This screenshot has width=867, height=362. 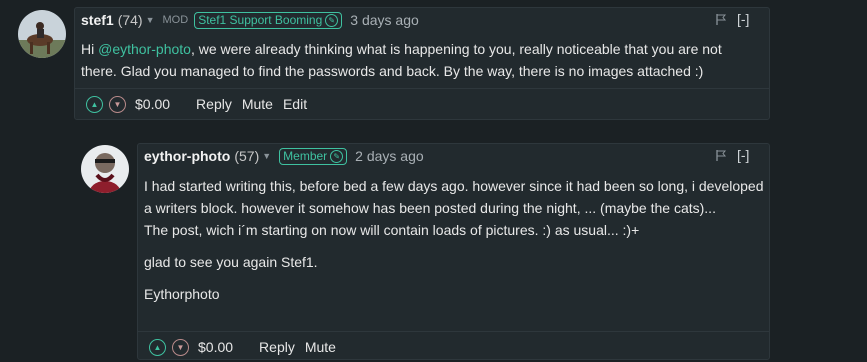 What do you see at coordinates (305, 155) in the screenshot?
I see `badge-label: Member` at bounding box center [305, 155].